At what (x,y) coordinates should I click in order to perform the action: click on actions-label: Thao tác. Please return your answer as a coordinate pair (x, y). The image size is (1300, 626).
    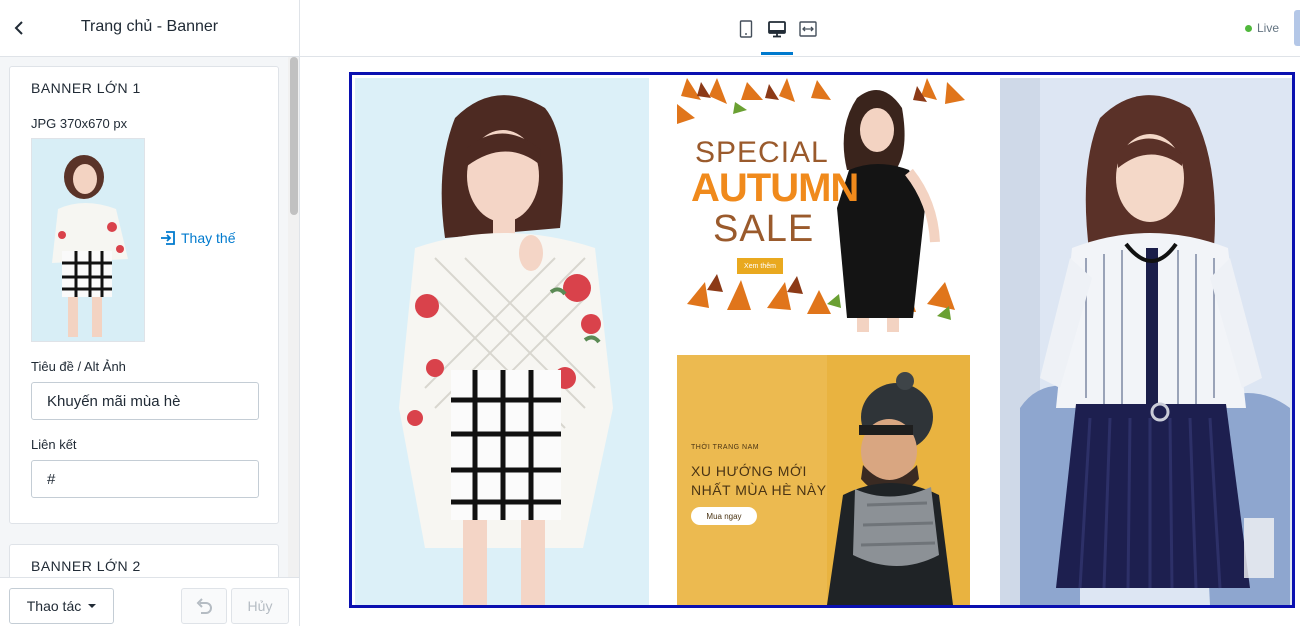
    Looking at the image, I should click on (54, 606).